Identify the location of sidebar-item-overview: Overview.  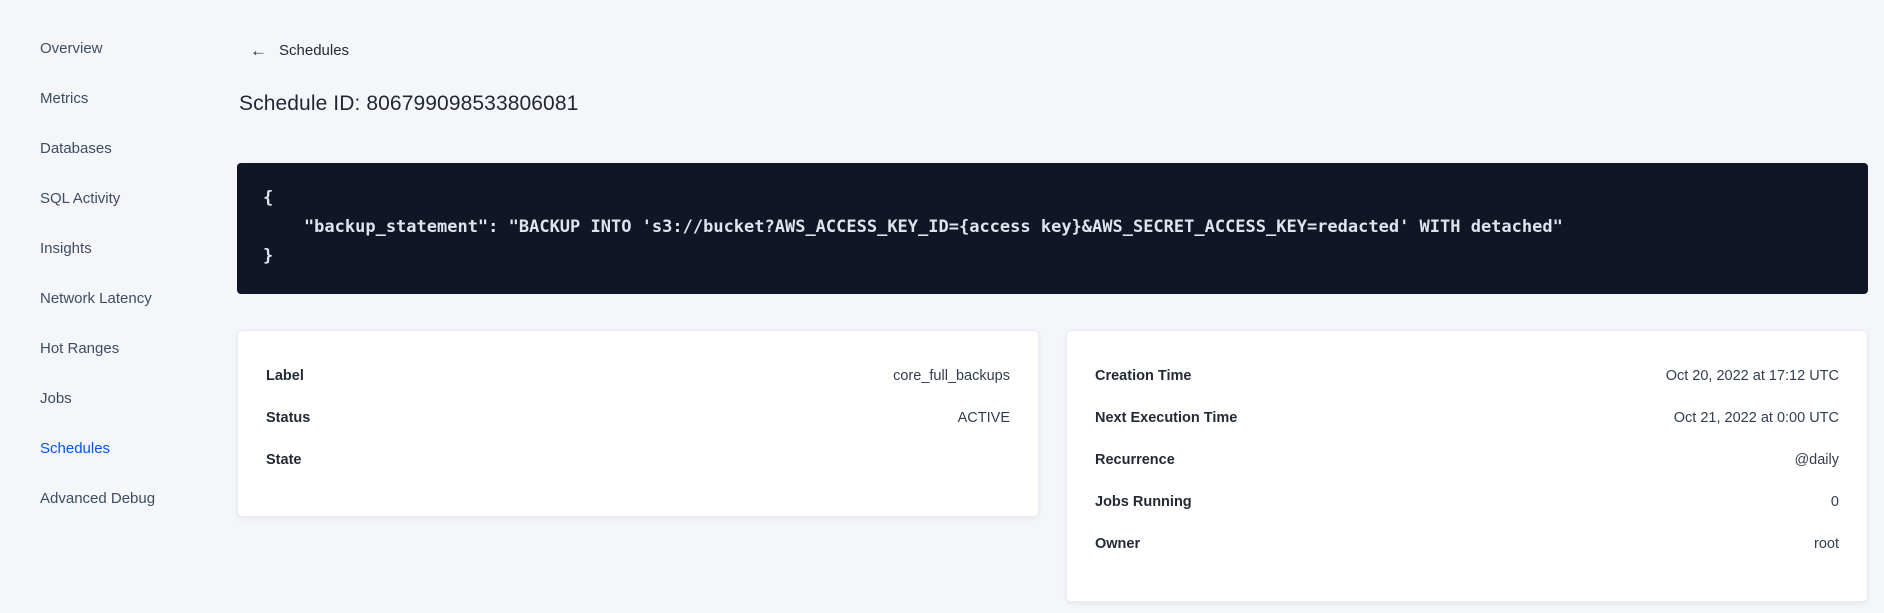
(118, 48).